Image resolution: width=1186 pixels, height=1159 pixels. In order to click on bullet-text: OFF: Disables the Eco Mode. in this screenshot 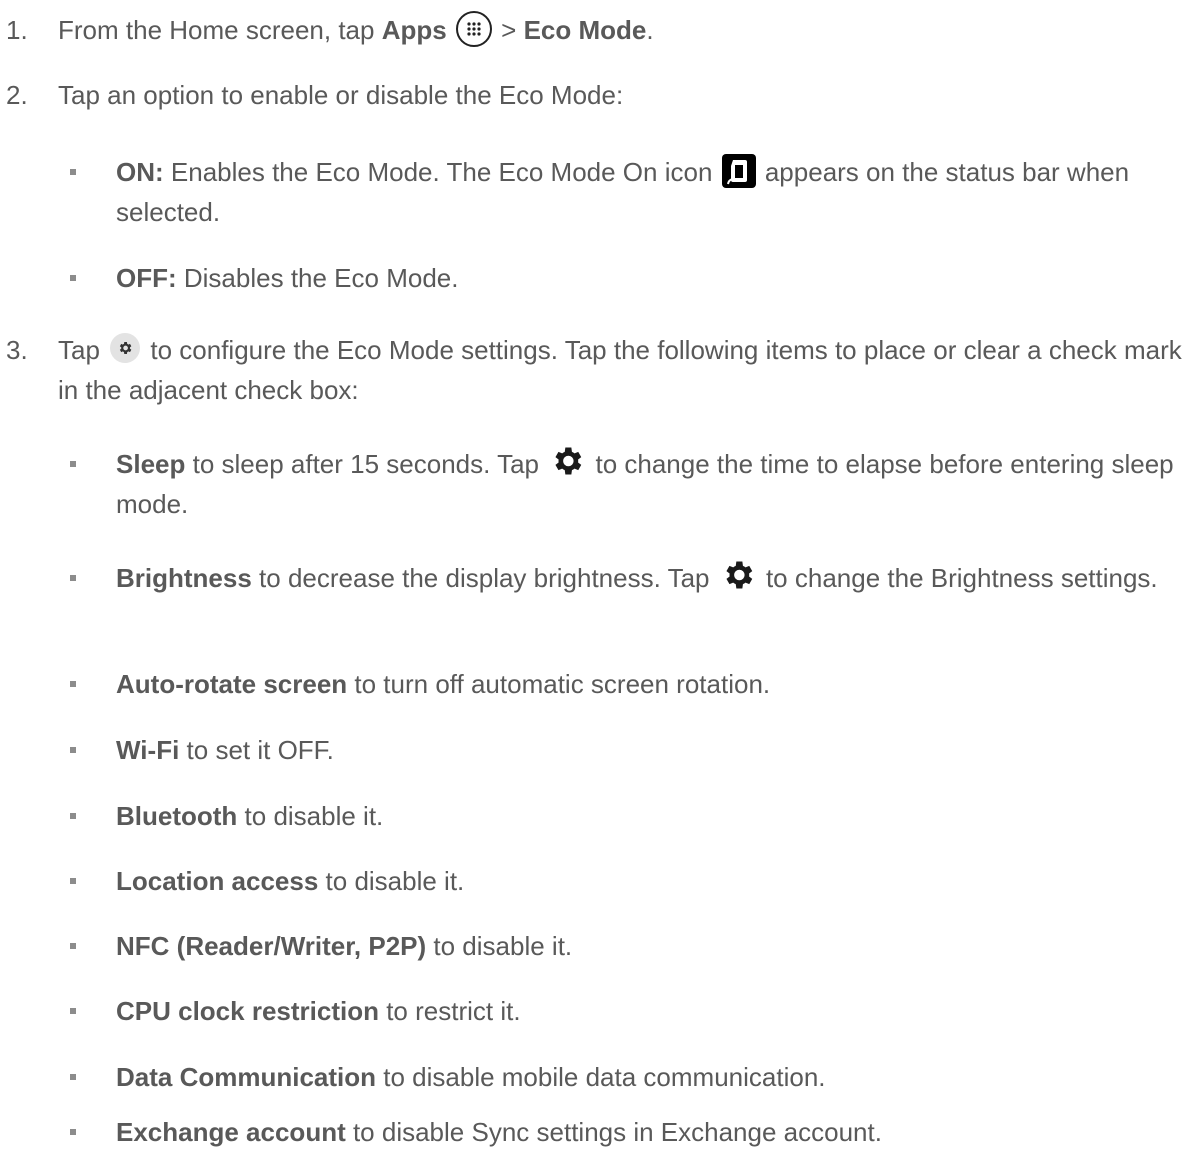, I will do `click(287, 278)`.